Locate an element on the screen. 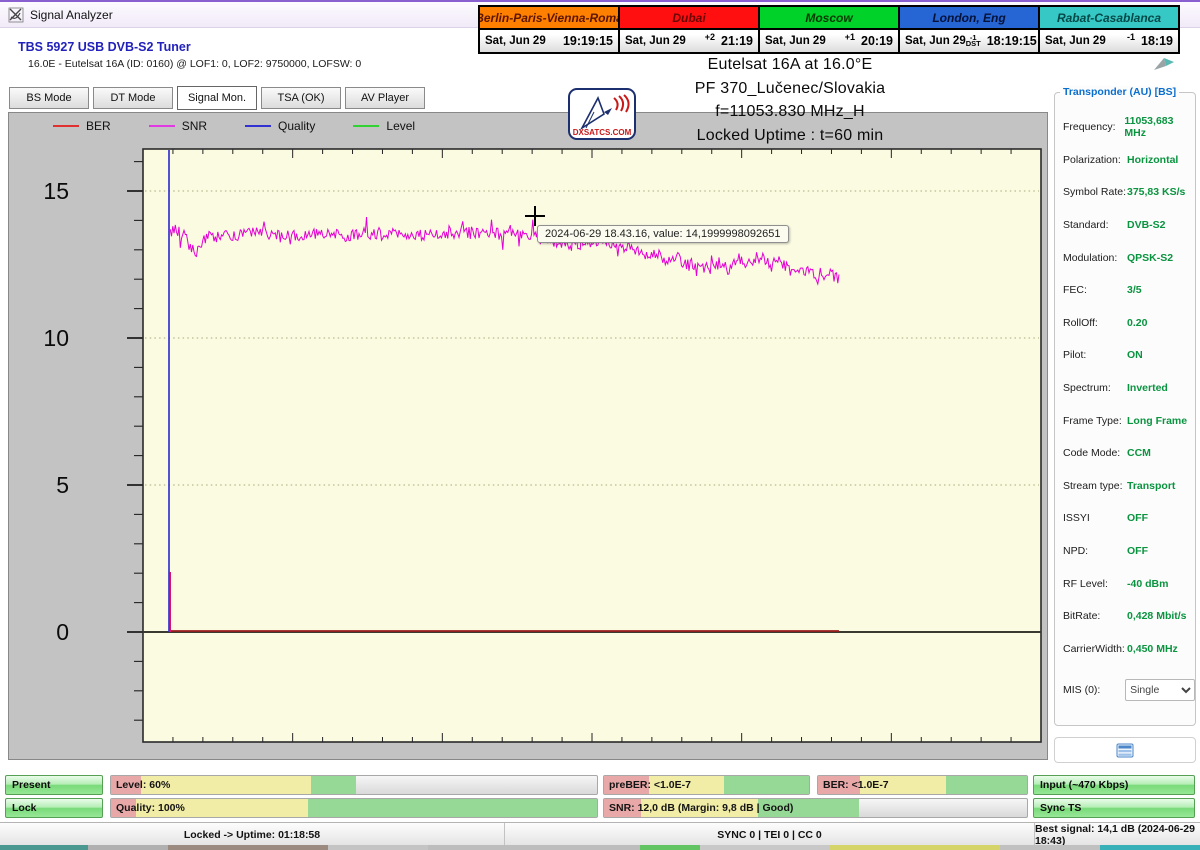 The height and width of the screenshot is (850, 1200). transponder-field-value: ON is located at coordinates (1135, 355).